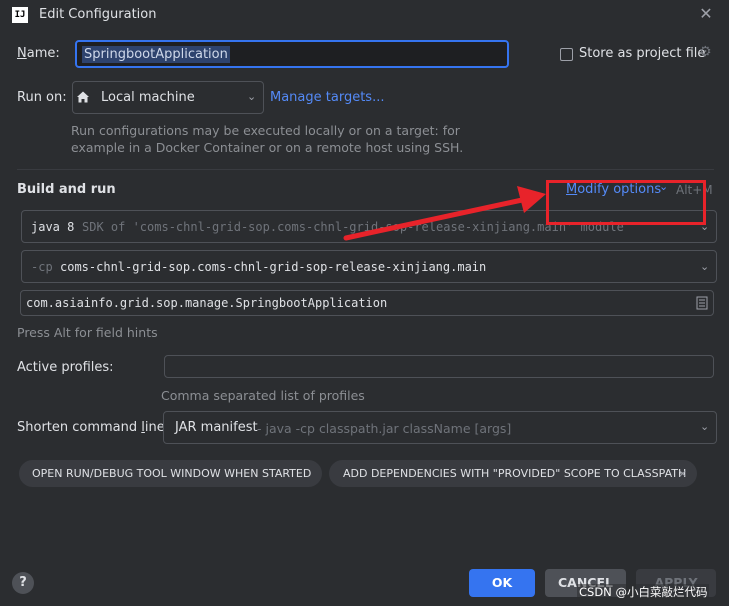 The width and height of the screenshot is (729, 606). Describe the element at coordinates (444, 213) in the screenshot. I see `annotation-arrow` at that location.